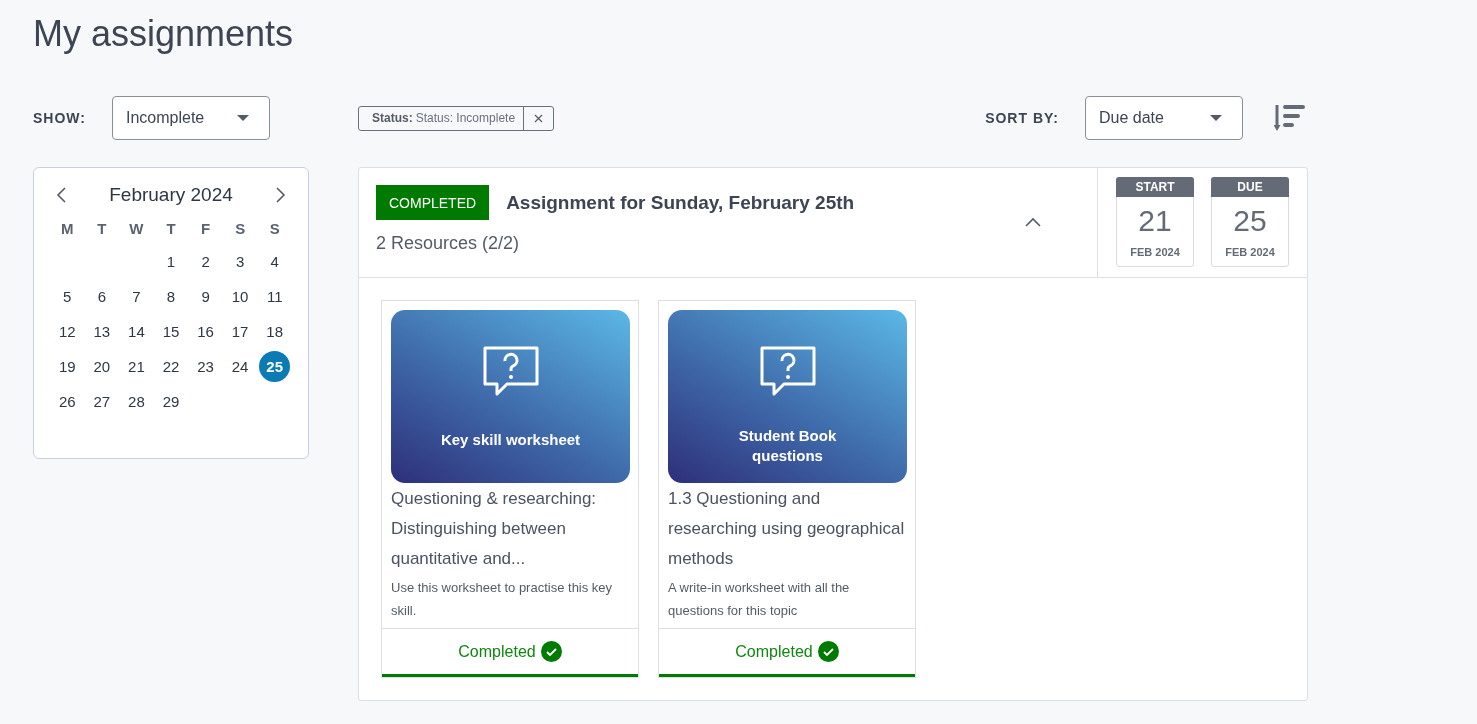 Image resolution: width=1477 pixels, height=724 pixels. What do you see at coordinates (190, 118) in the screenshot?
I see `show-dropdown: Incomplete` at bounding box center [190, 118].